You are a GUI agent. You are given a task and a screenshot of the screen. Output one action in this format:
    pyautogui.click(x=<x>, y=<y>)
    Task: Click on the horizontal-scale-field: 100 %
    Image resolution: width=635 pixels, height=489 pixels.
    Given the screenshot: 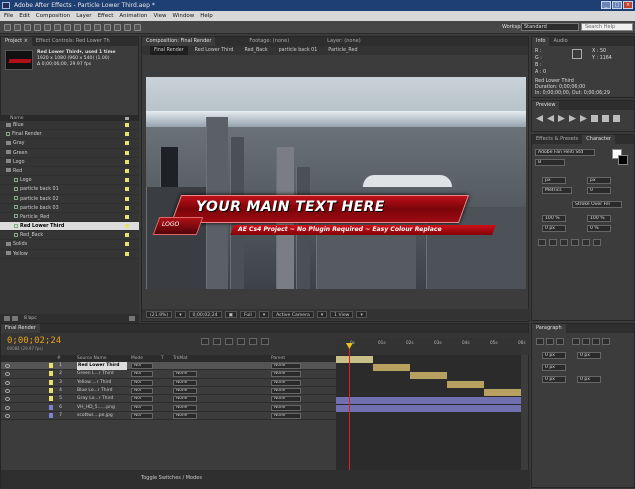 What is the action you would take?
    pyautogui.click(x=599, y=218)
    